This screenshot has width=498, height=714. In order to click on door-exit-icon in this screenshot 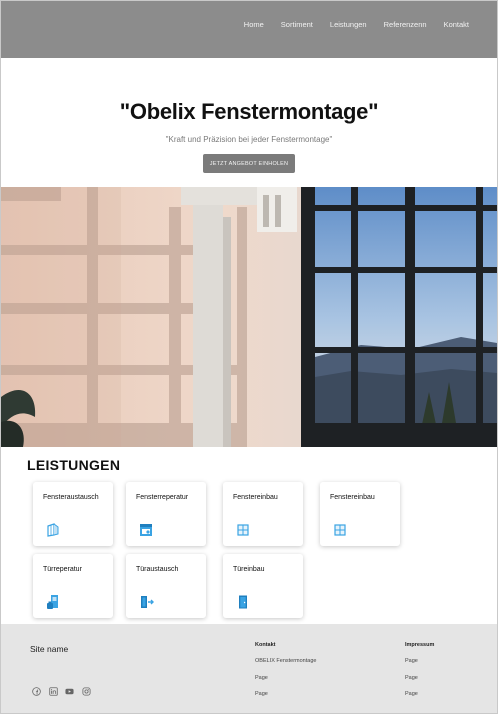, I will do `click(147, 602)`.